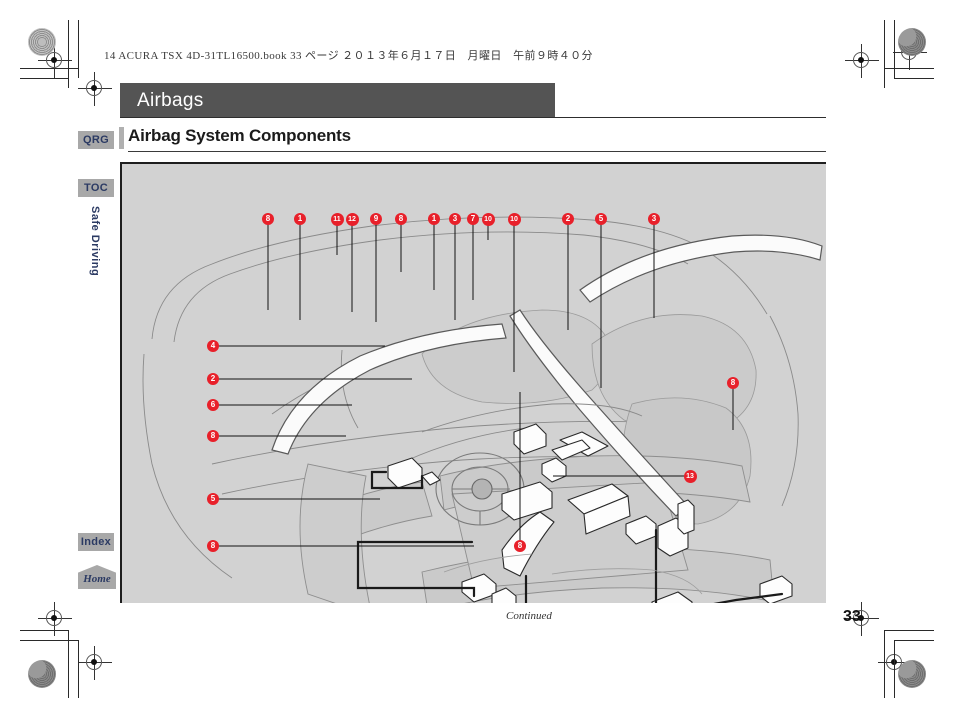 Image resolution: width=954 pixels, height=718 pixels. I want to click on sidebar-item-qrg: QRG, so click(96, 140).